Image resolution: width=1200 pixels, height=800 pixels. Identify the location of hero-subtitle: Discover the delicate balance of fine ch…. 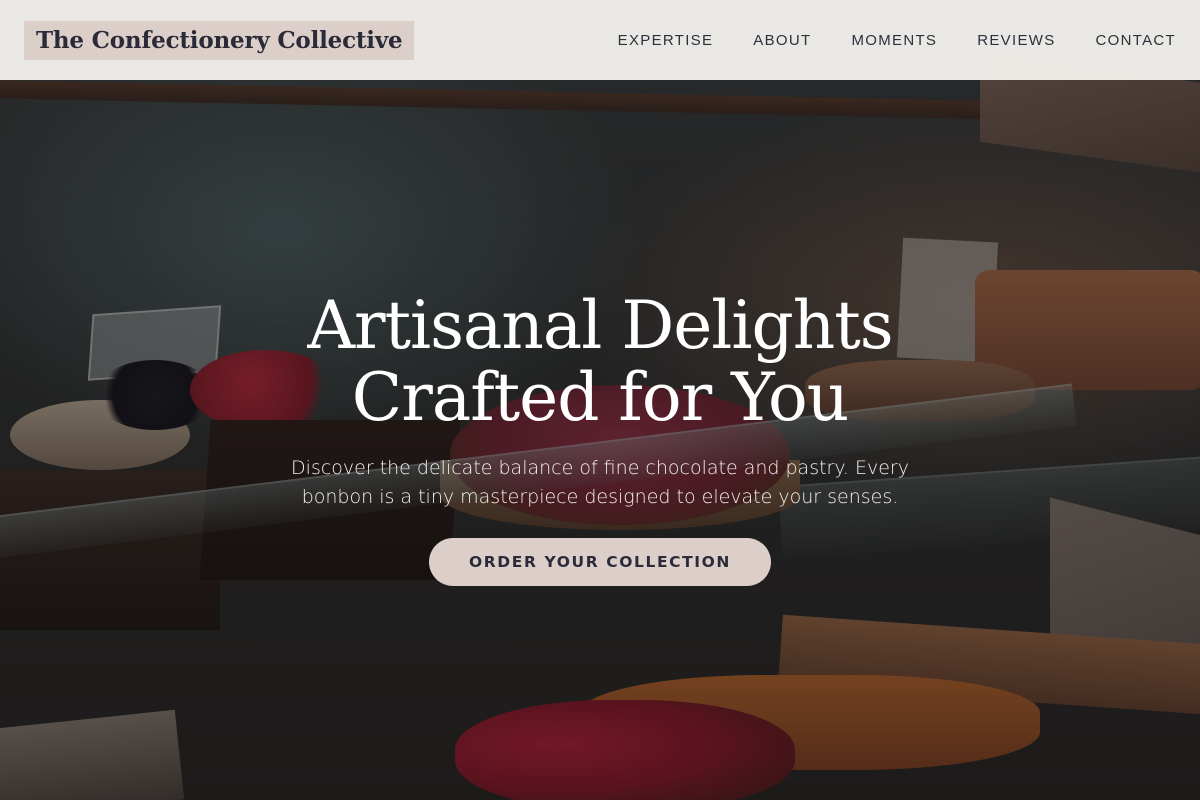
(600, 482).